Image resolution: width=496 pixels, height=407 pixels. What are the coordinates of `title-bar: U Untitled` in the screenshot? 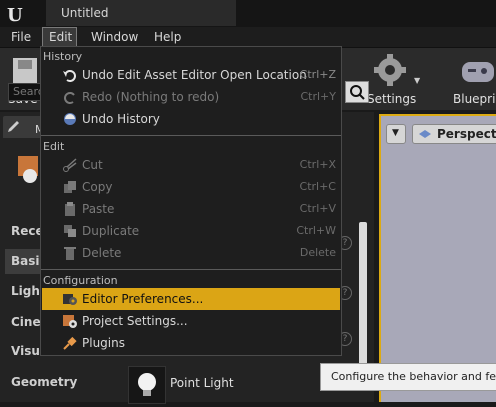 It's located at (248, 13).